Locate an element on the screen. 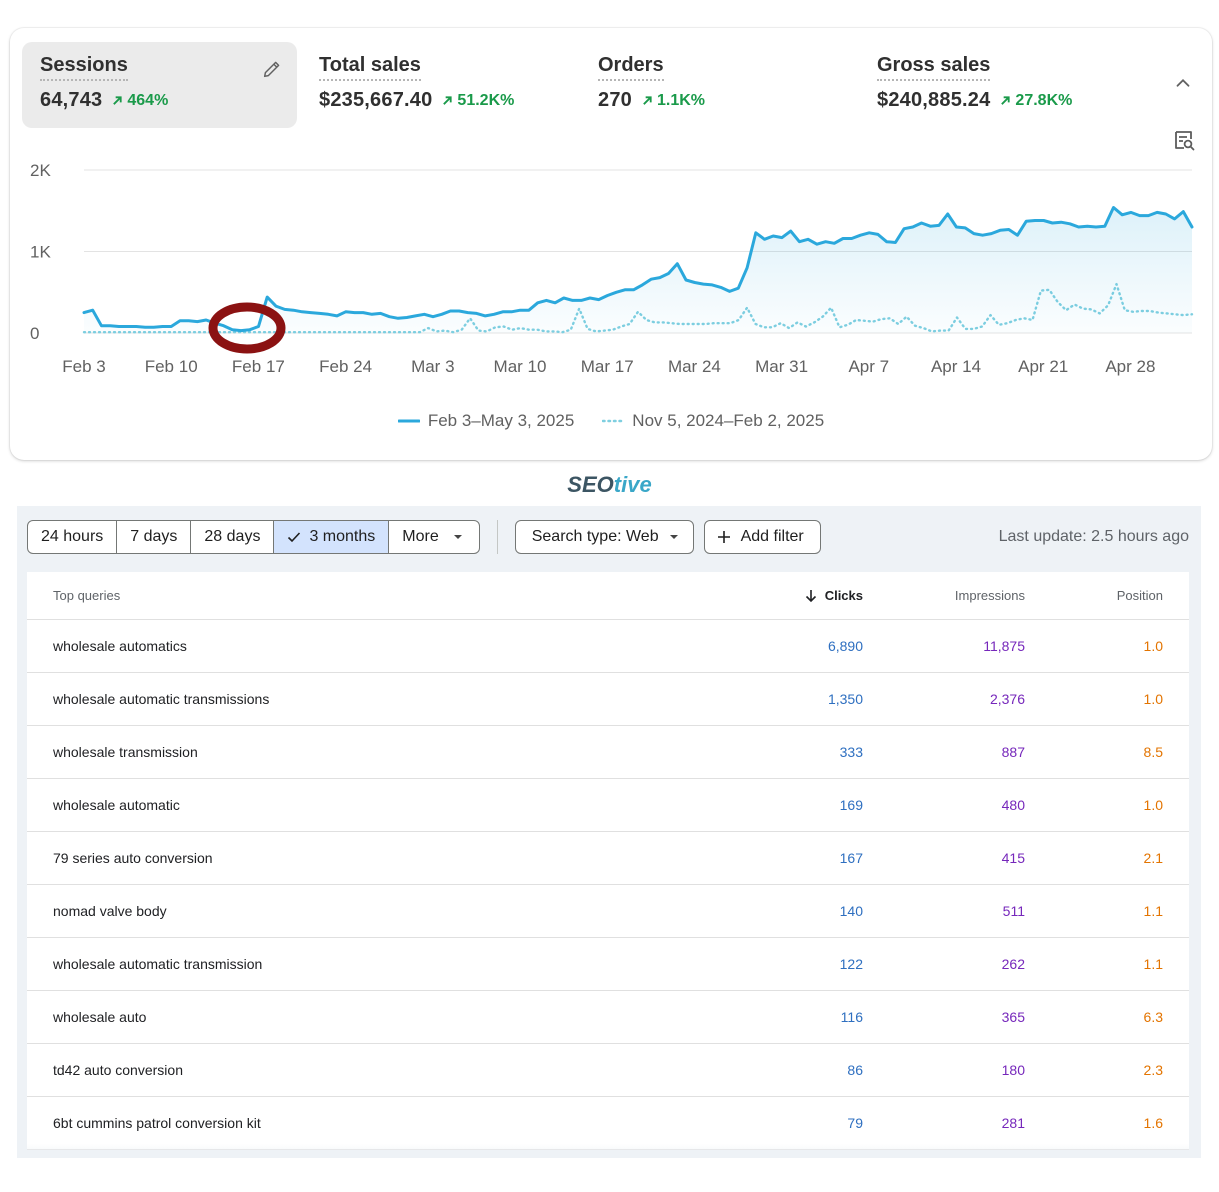 The width and height of the screenshot is (1219, 1192). metric-delta-value: 464% is located at coordinates (148, 100).